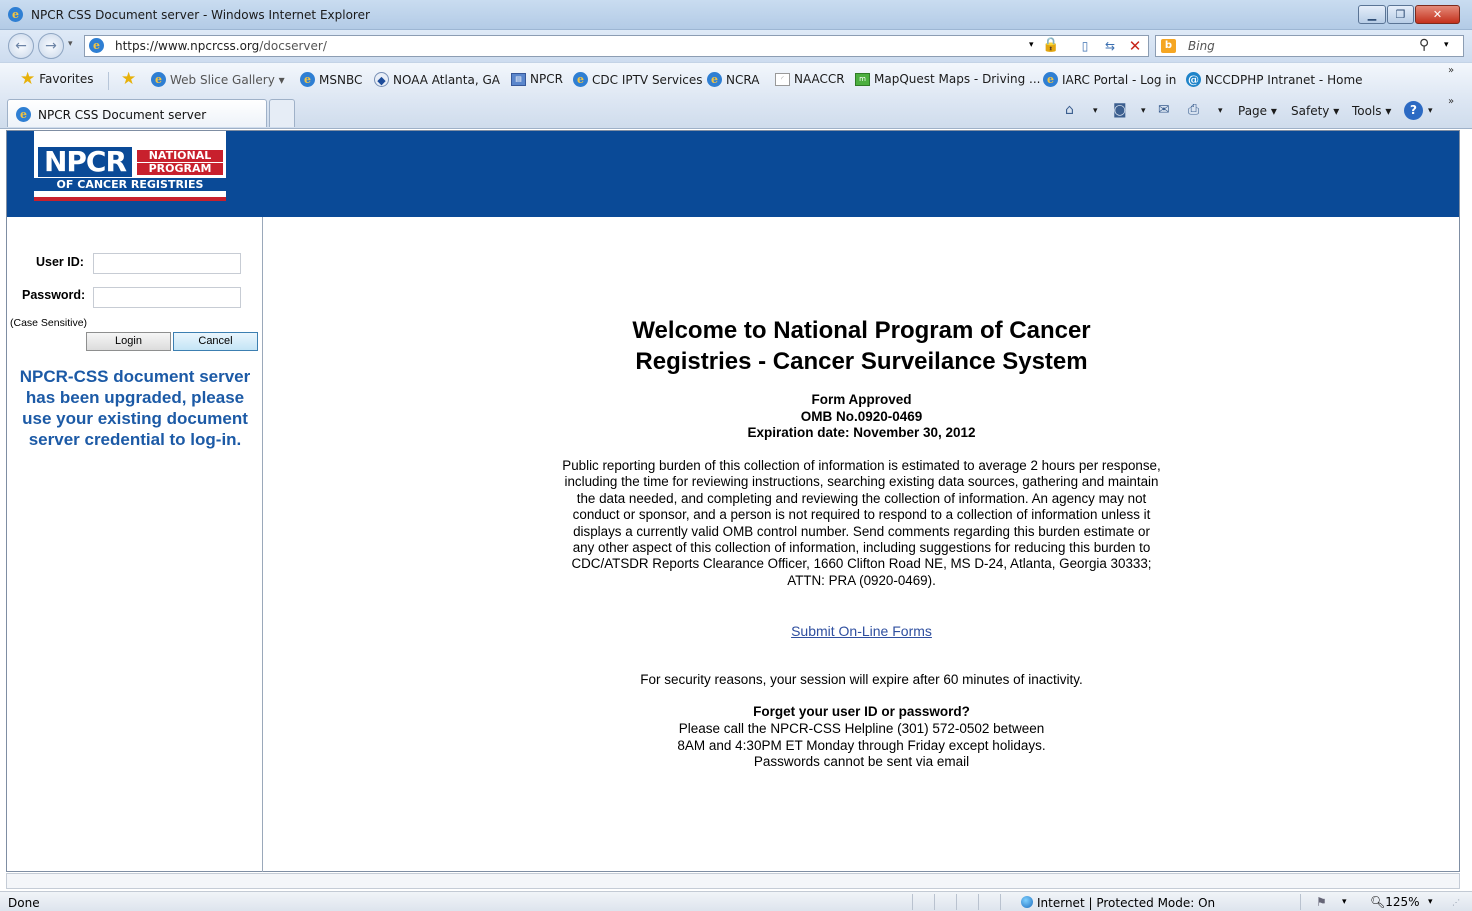  I want to click on compatibility-view-button: ▯, so click(1085, 46).